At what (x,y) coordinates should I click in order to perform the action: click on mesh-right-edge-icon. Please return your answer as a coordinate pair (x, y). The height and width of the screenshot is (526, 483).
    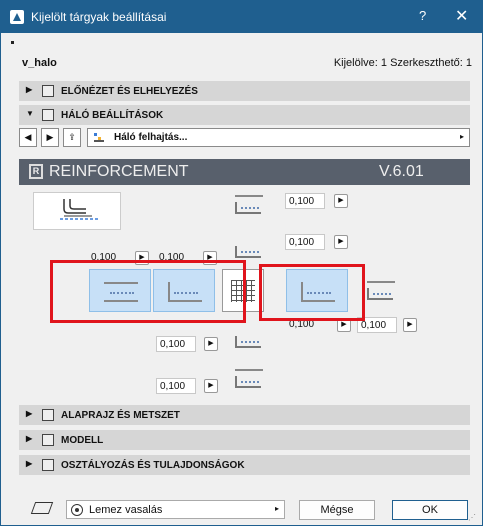
    Looking at the image, I should click on (381, 291).